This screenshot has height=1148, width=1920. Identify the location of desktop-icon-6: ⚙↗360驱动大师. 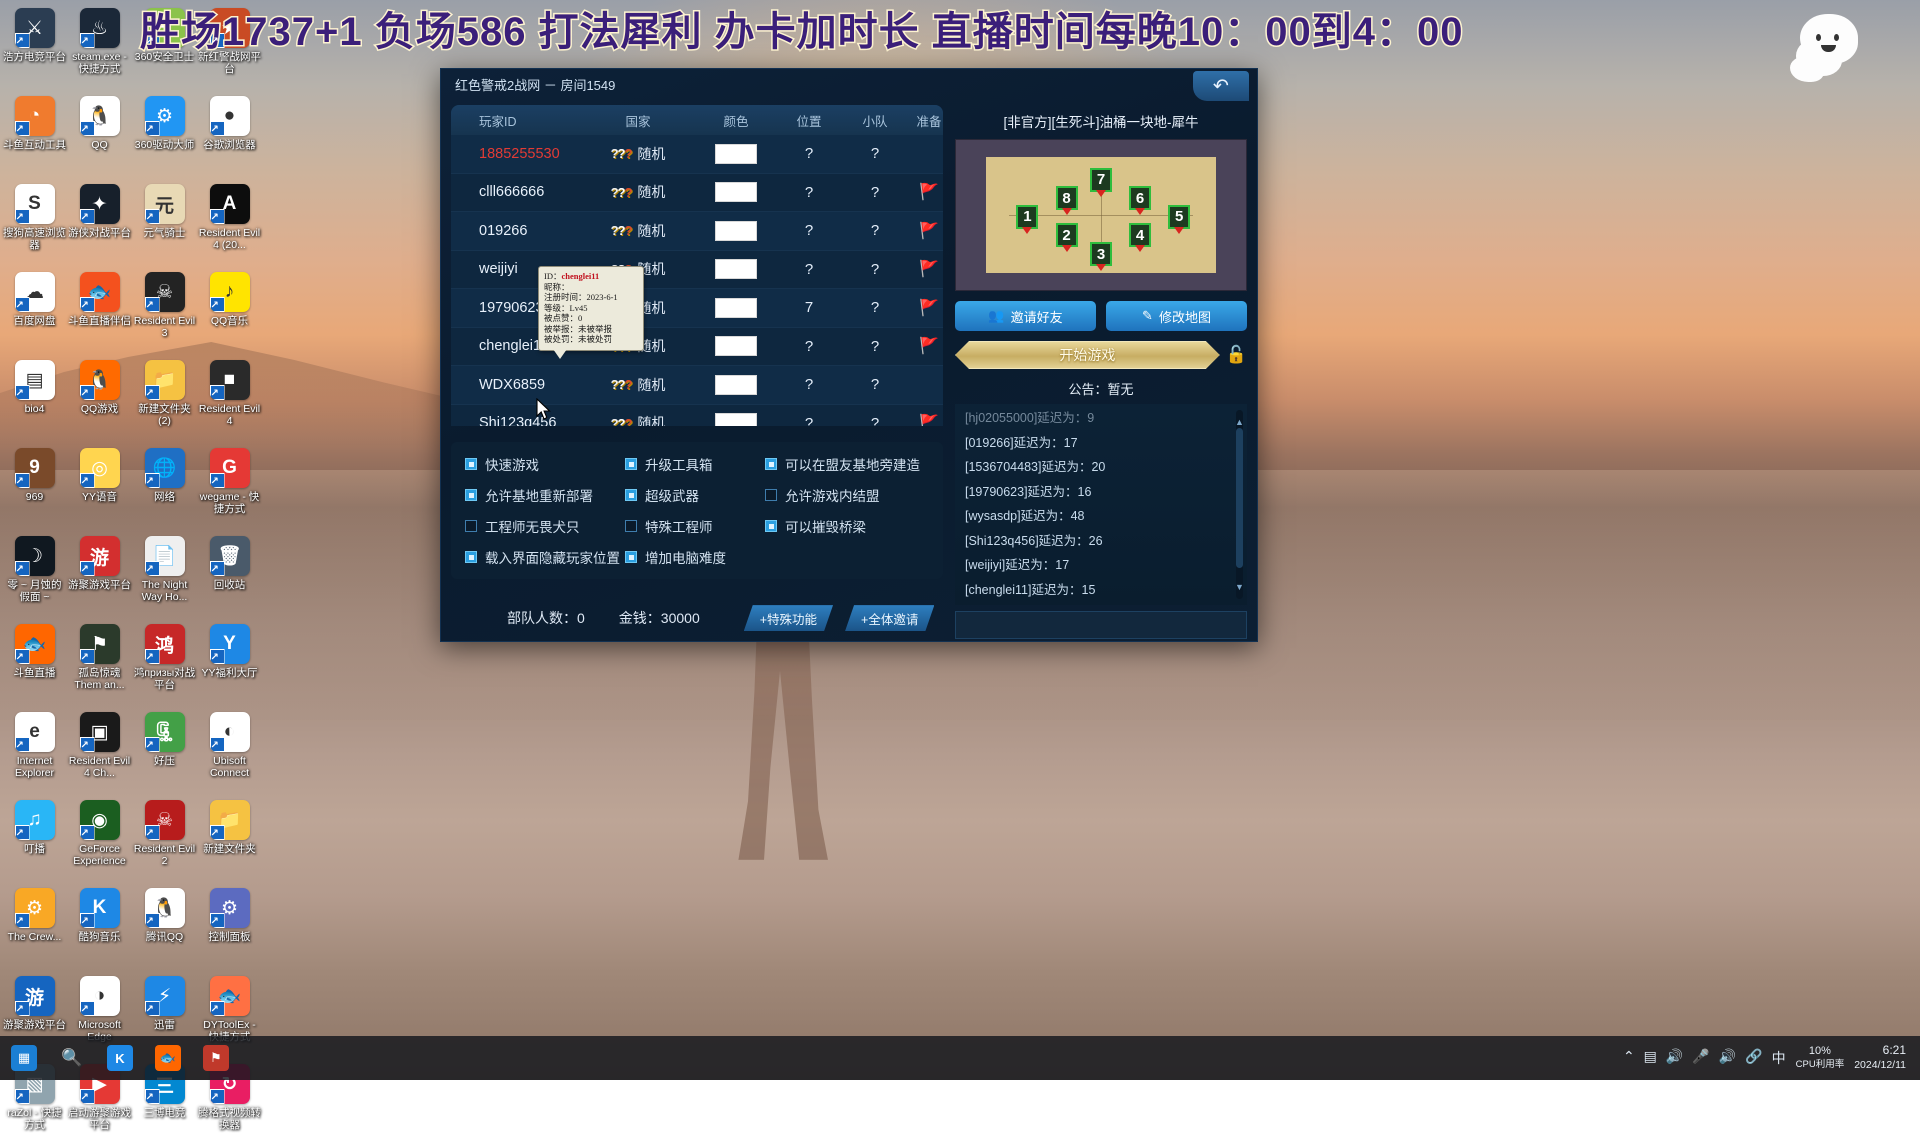
(164, 136).